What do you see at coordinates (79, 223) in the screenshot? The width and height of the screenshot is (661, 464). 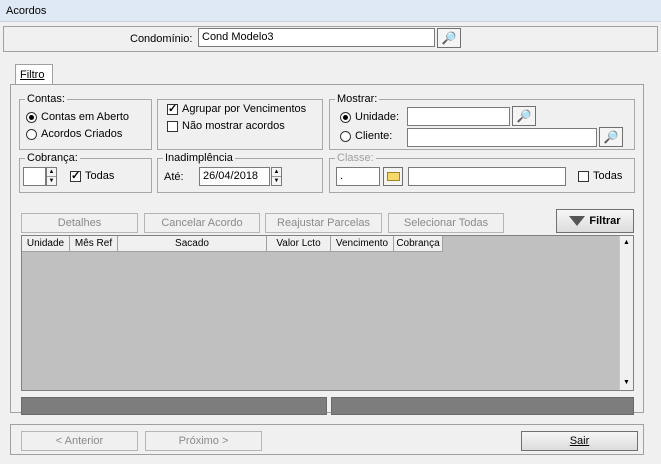 I see `detalhes-button: Detalhes` at bounding box center [79, 223].